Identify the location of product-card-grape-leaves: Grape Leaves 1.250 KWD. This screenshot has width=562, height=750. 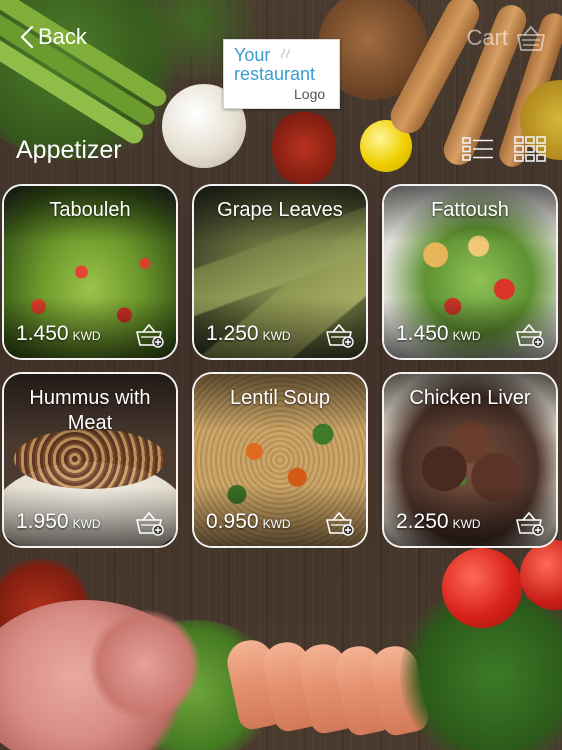
(280, 272).